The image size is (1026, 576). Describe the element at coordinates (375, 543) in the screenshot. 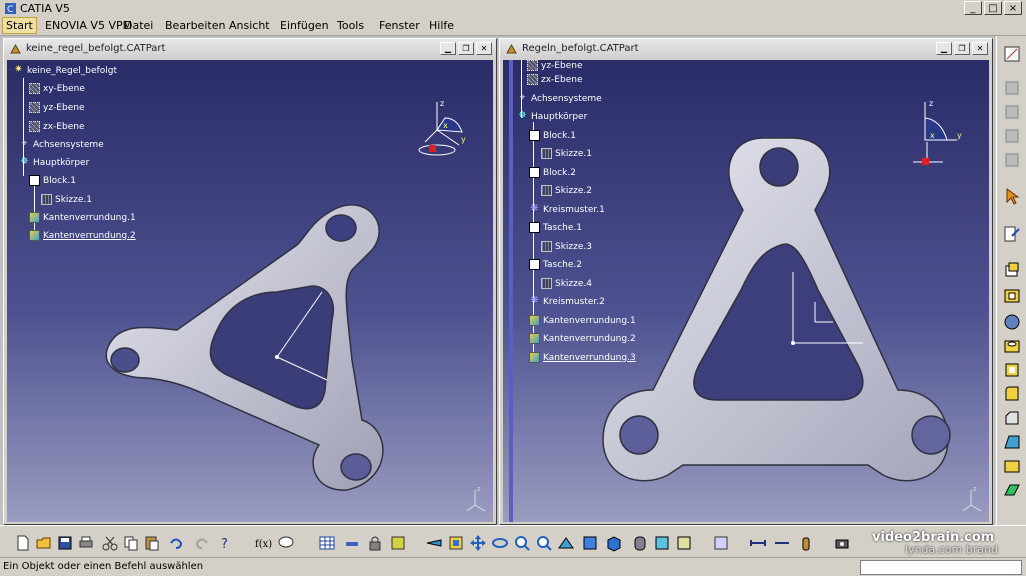

I see `lock-icon` at that location.